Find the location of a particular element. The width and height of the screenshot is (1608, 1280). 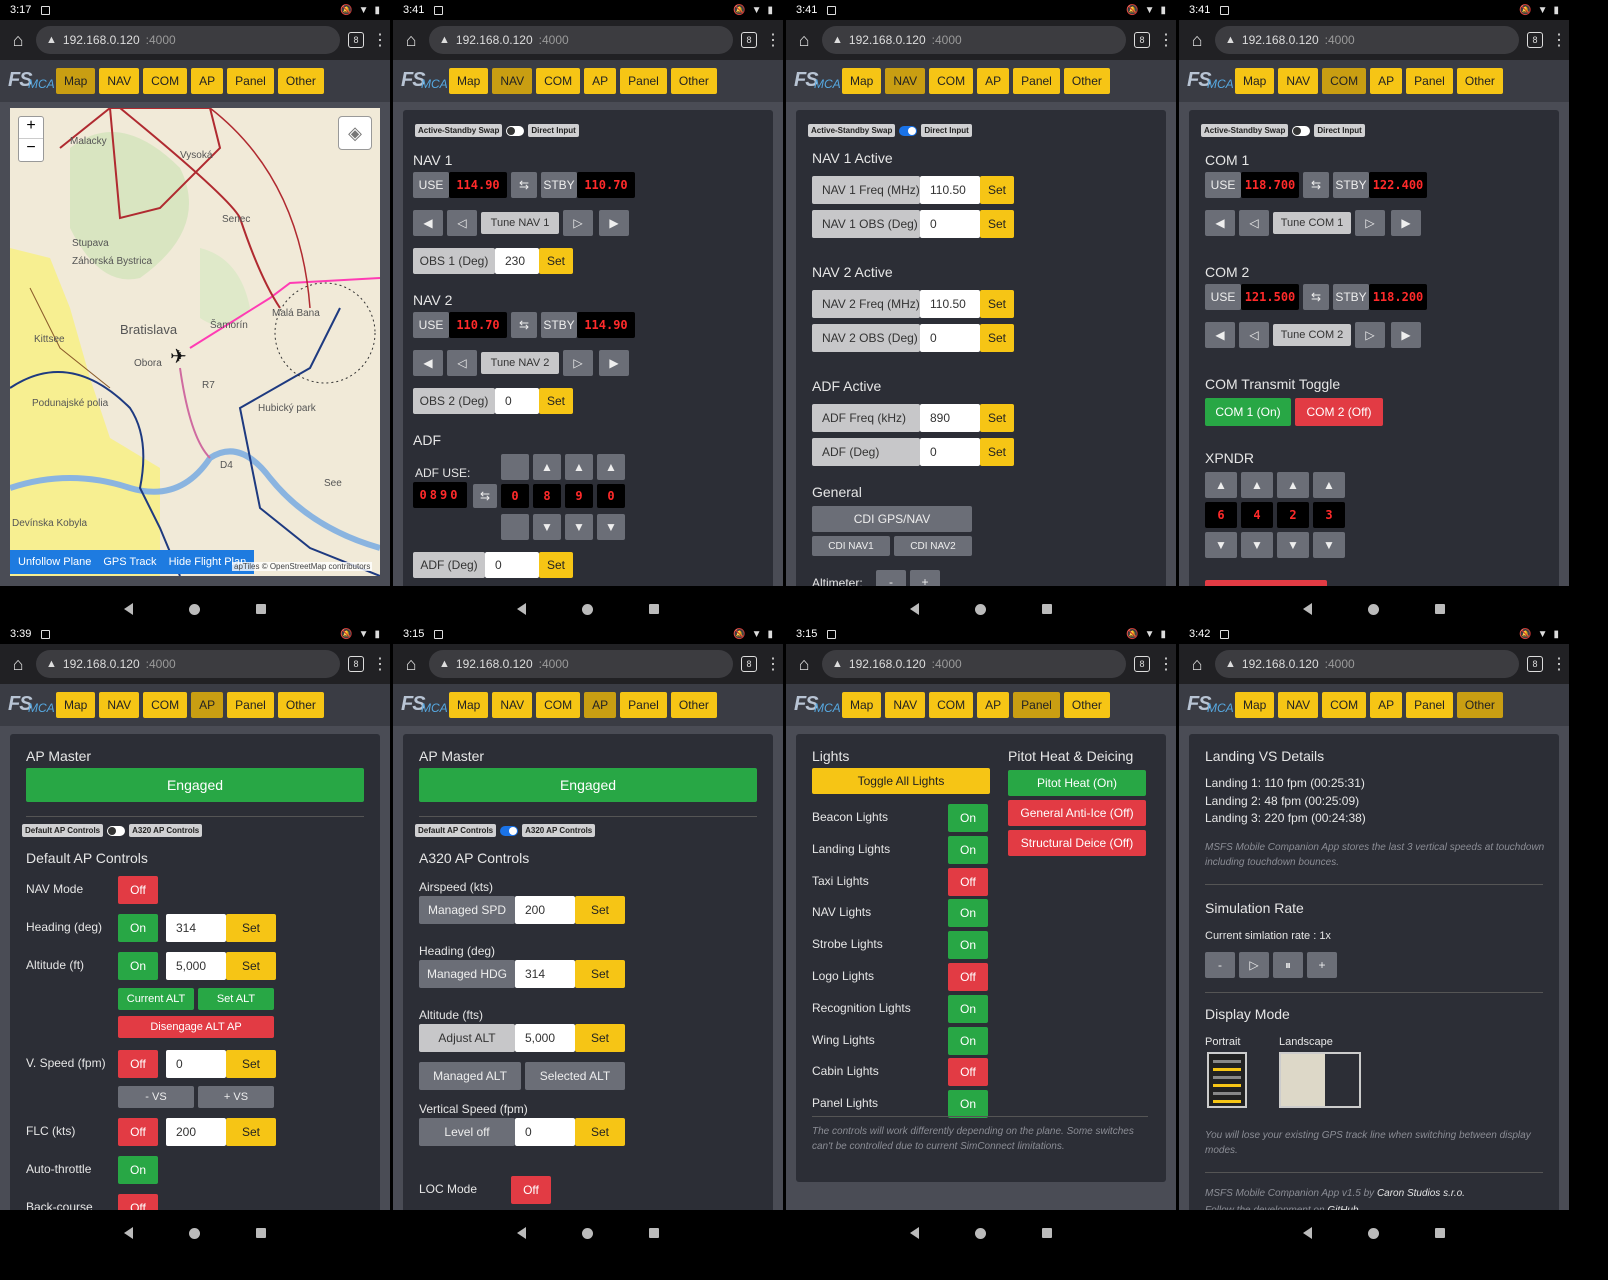

zoom-in-button: + is located at coordinates (31, 128).